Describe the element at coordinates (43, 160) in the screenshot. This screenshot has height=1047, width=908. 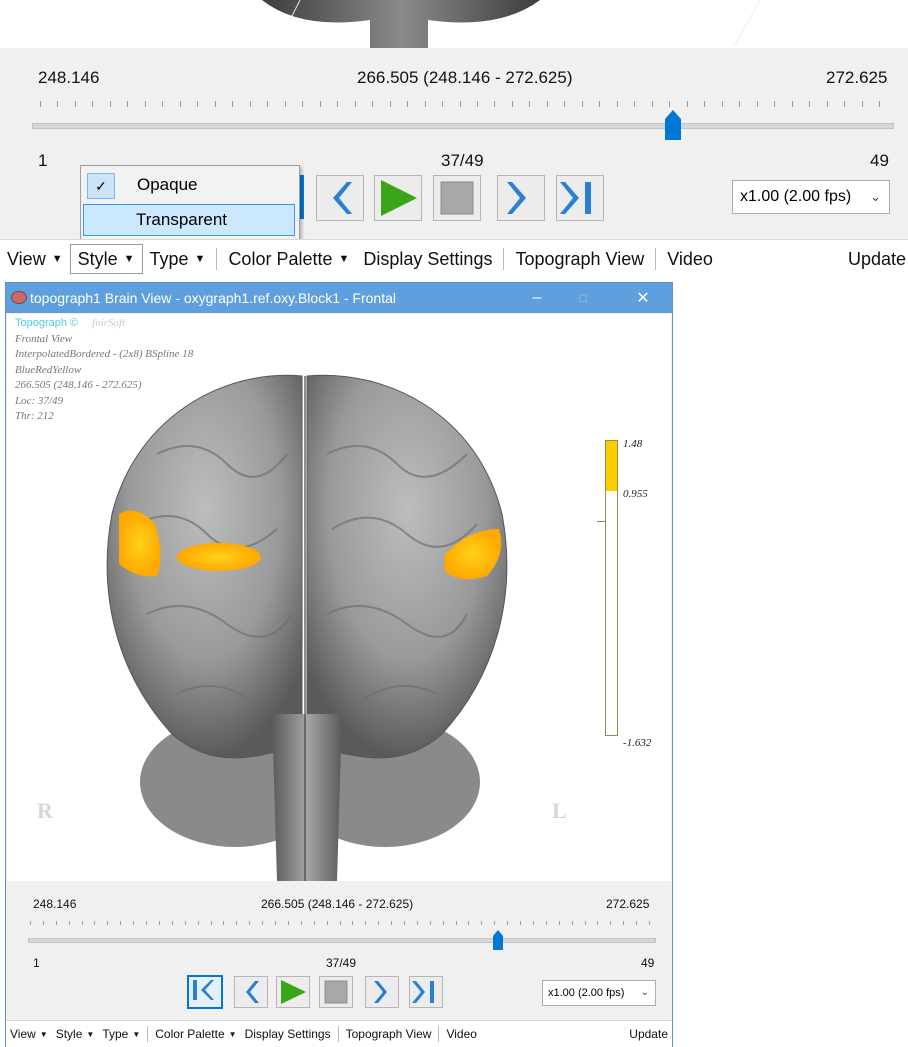
I see `frame-start-label: 1` at that location.